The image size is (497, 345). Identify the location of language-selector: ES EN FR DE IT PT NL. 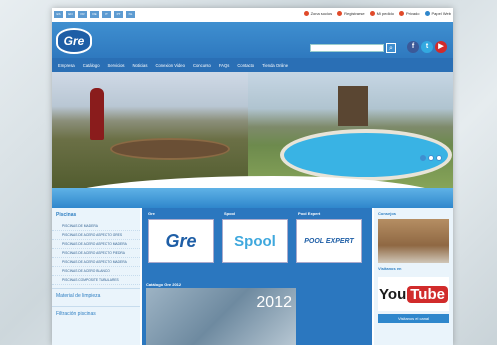
(94, 14).